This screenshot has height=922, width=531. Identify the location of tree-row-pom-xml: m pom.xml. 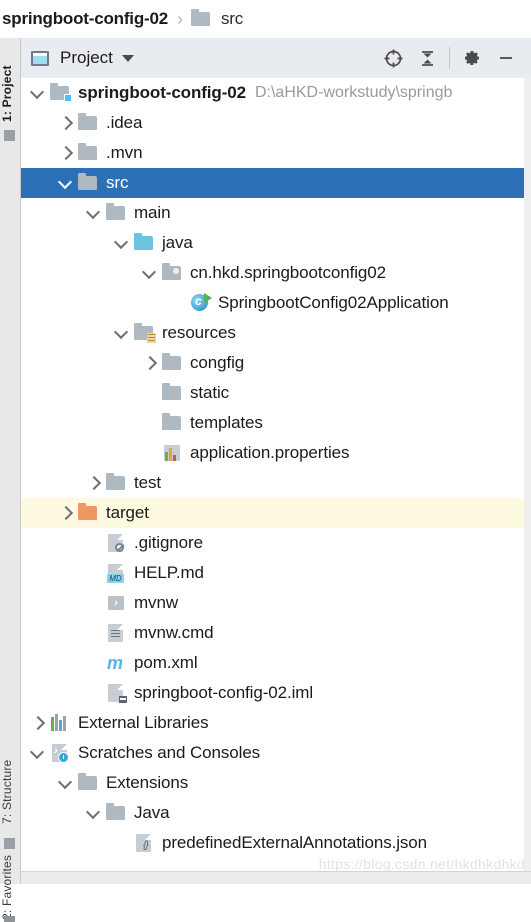
(272, 663).